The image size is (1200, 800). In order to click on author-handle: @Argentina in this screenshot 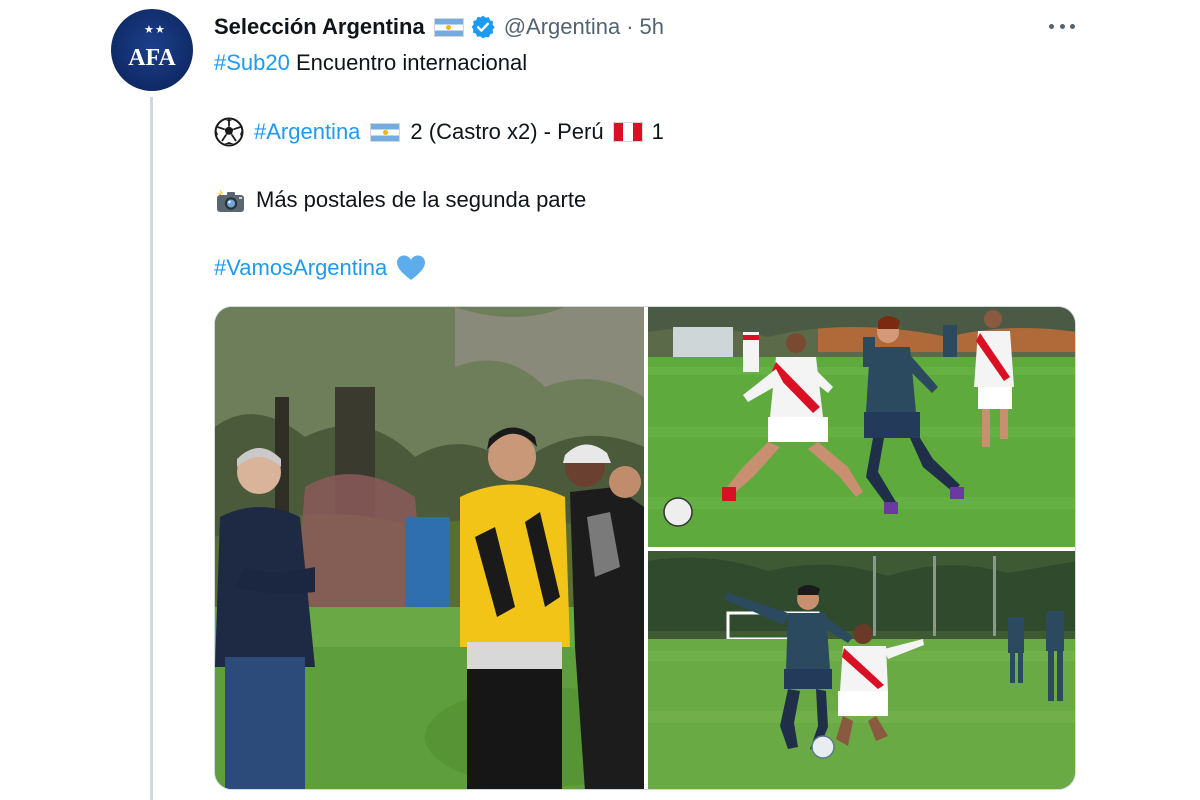, I will do `click(562, 27)`.